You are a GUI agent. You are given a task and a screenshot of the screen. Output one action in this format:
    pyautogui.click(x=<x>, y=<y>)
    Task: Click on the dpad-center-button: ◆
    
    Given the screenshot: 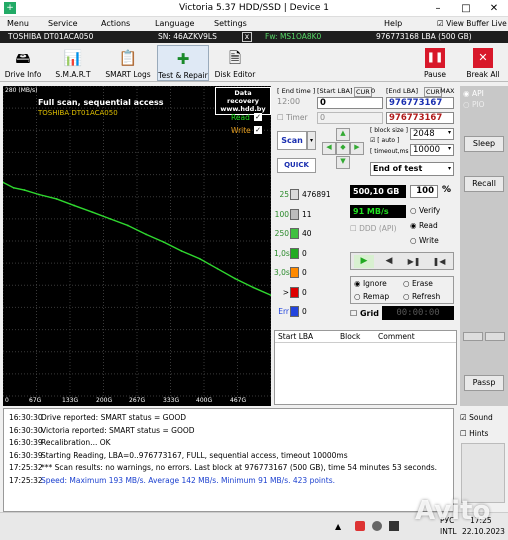 What is the action you would take?
    pyautogui.click(x=343, y=148)
    